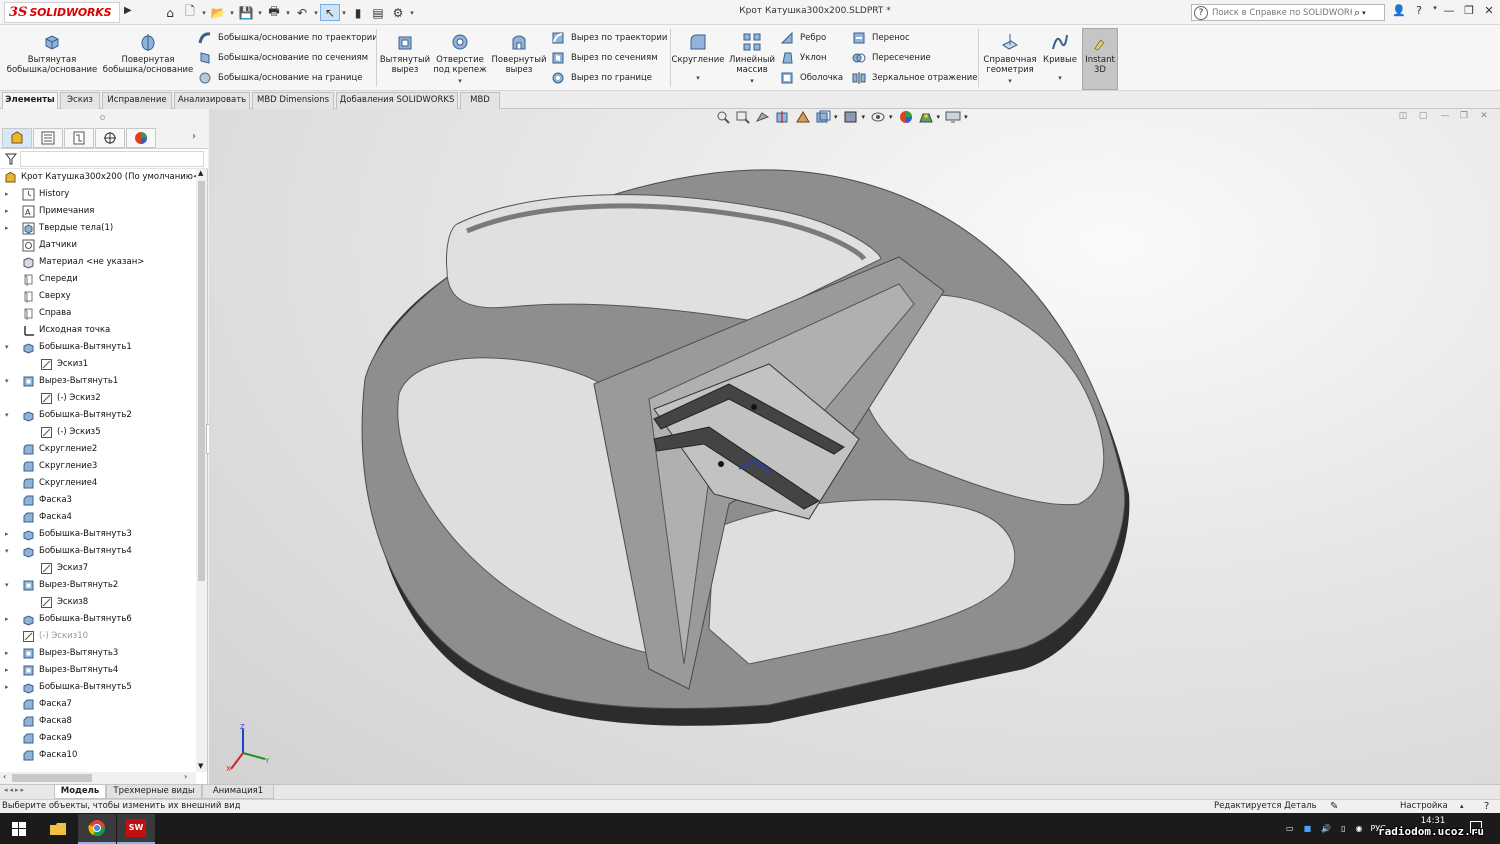  What do you see at coordinates (112, 159) in the screenshot?
I see `feature-filter-input` at bounding box center [112, 159].